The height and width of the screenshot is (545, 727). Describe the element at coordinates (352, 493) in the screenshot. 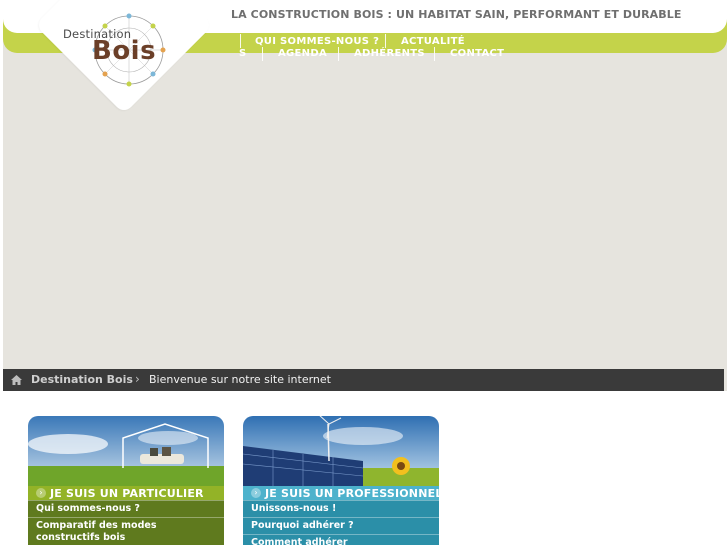

I see `card-professionnel-title: JE SUIS UN PROFESSIONNEL` at that location.